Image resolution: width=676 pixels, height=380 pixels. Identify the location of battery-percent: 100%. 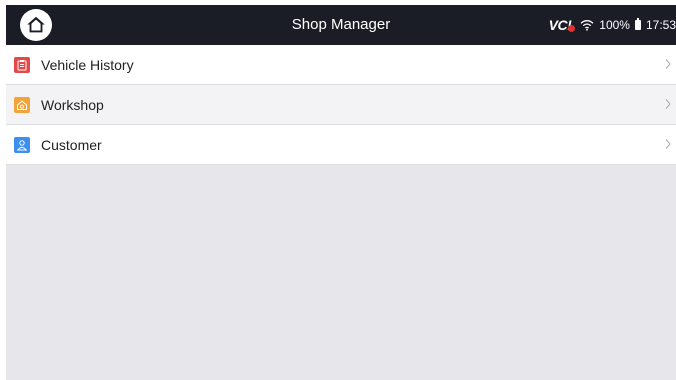
(614, 25).